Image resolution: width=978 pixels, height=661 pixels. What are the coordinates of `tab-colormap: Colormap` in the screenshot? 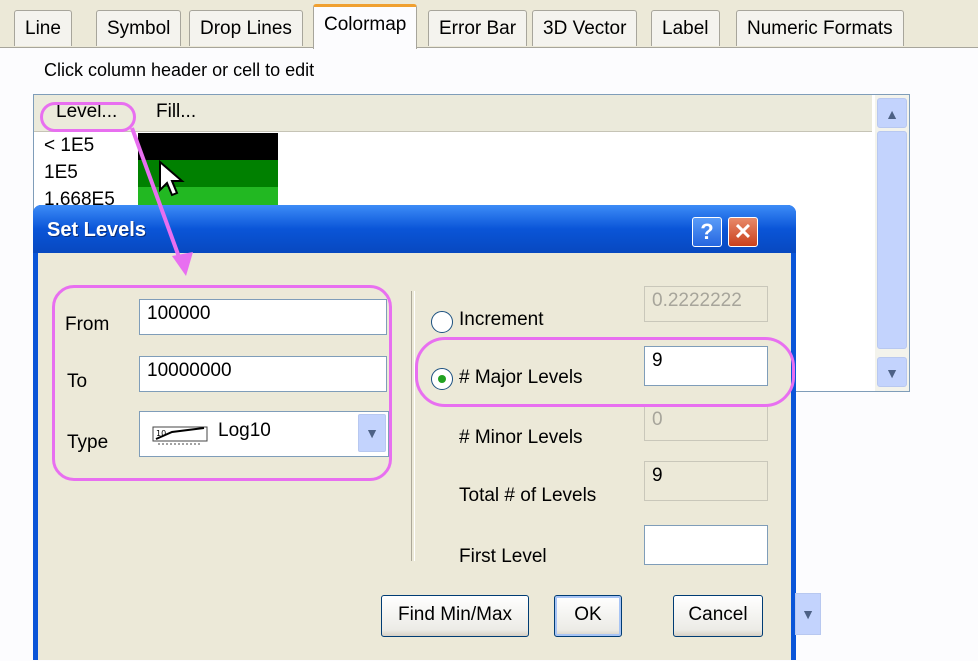 It's located at (365, 26).